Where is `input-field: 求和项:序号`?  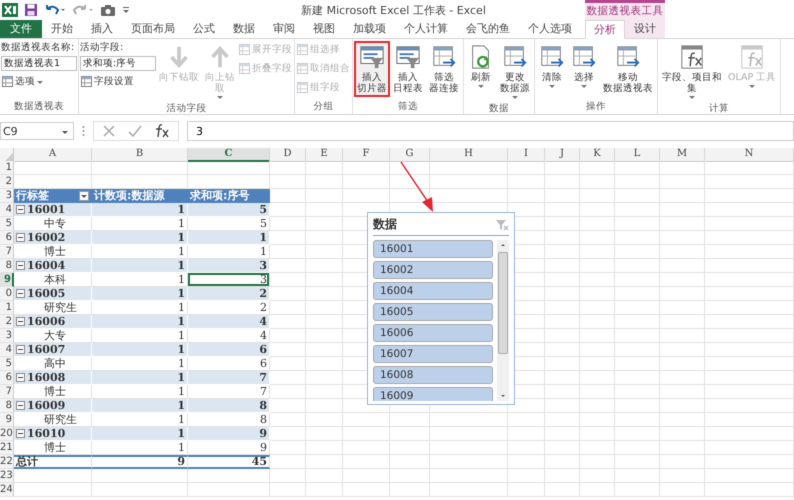
input-field: 求和项:序号 is located at coordinates (118, 63).